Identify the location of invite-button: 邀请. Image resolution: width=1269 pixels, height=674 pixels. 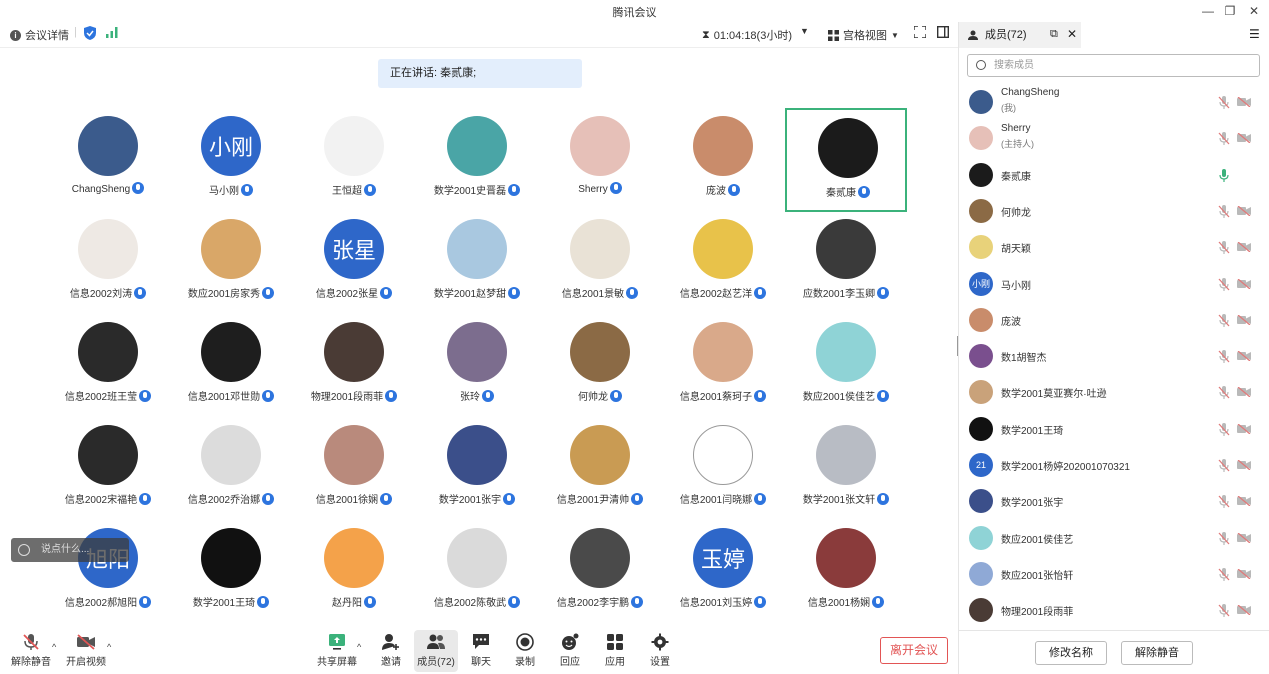
(391, 651).